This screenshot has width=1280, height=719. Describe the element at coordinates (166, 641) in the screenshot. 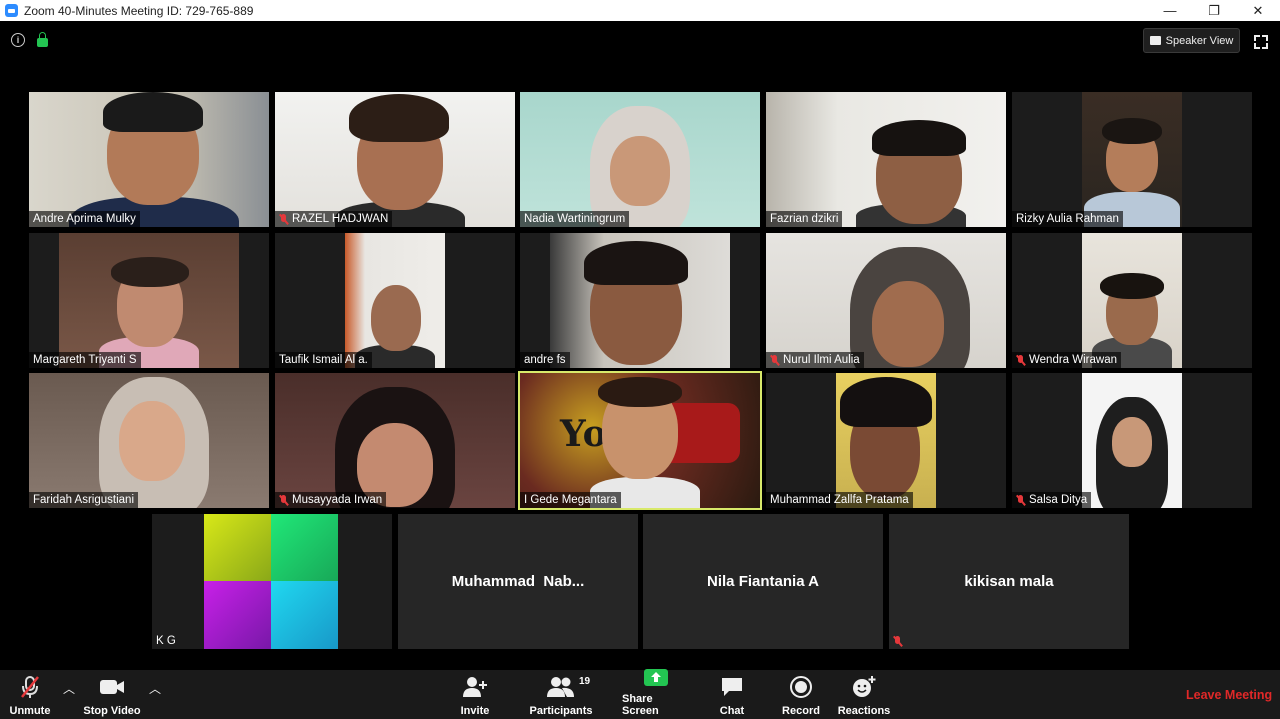

I see `participant-name: K G` at that location.